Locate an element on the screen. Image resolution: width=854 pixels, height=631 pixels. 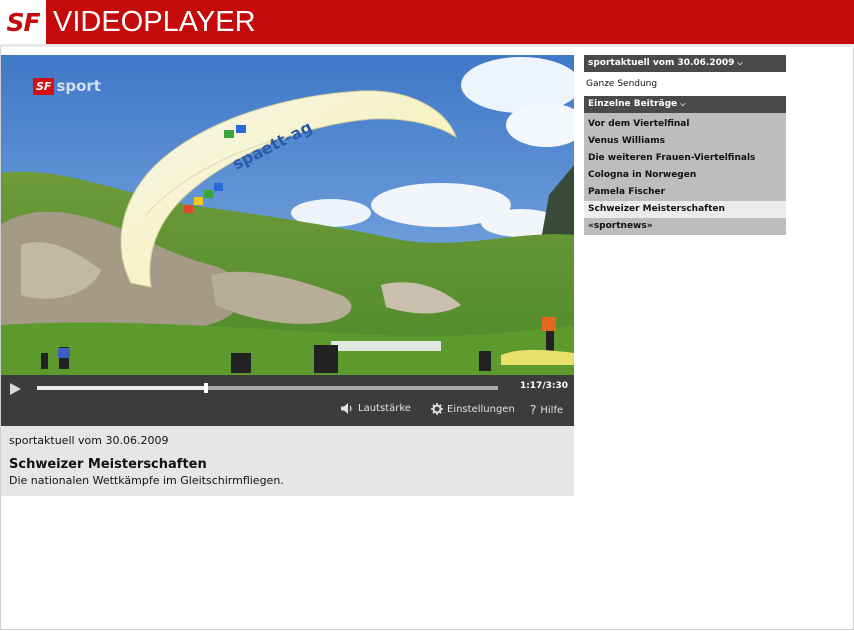
segment-item: Pamela Fischer is located at coordinates (685, 192).